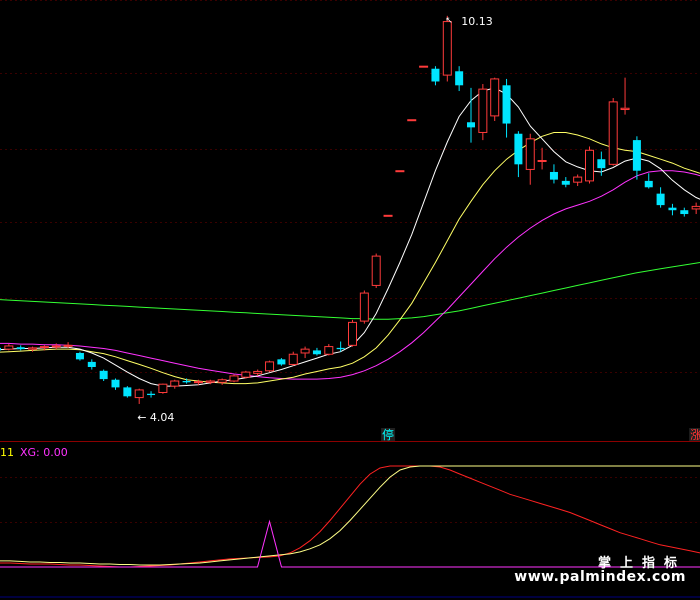 The image size is (700, 600). I want to click on high-price-label: 10.13, so click(477, 21).